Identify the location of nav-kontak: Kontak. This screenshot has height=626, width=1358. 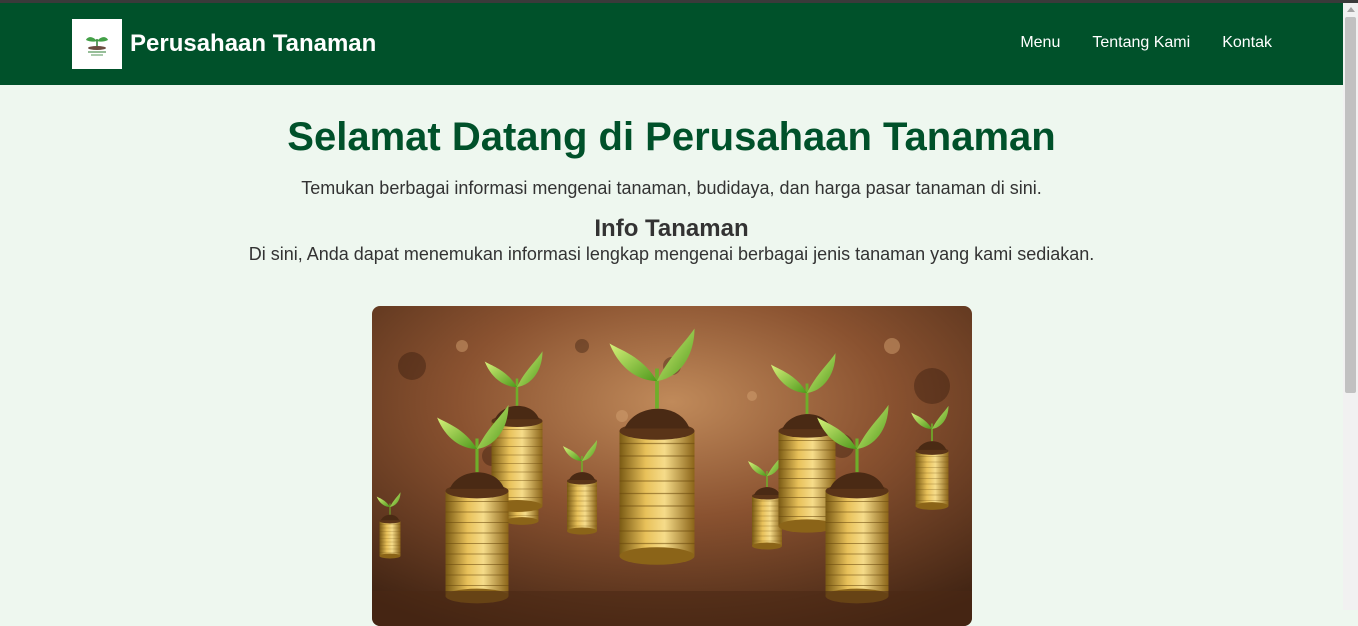
(1247, 43).